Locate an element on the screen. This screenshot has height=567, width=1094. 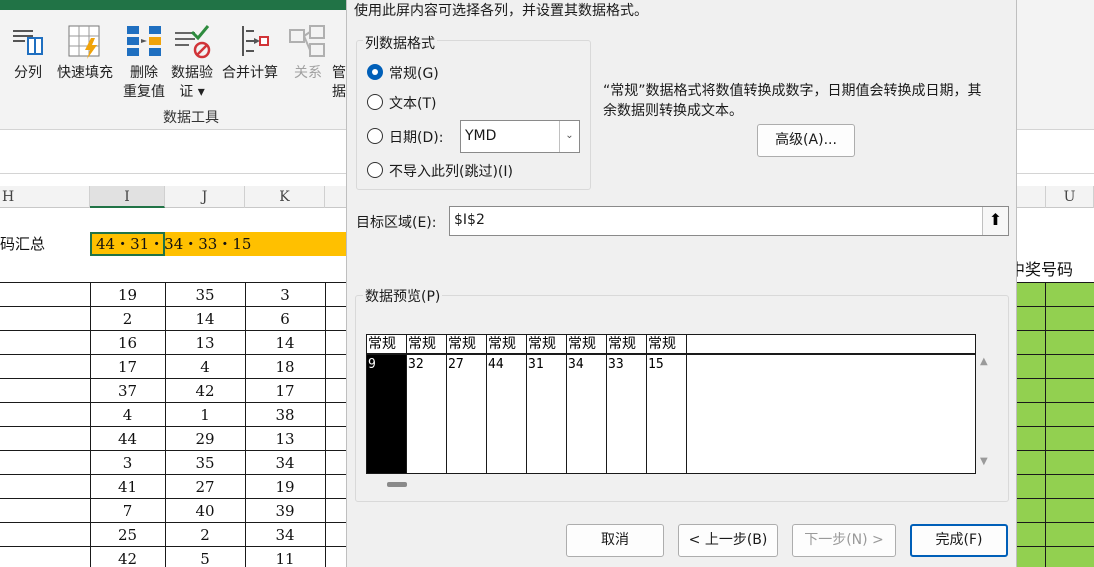
table-cell: 16 is located at coordinates (127, 343).